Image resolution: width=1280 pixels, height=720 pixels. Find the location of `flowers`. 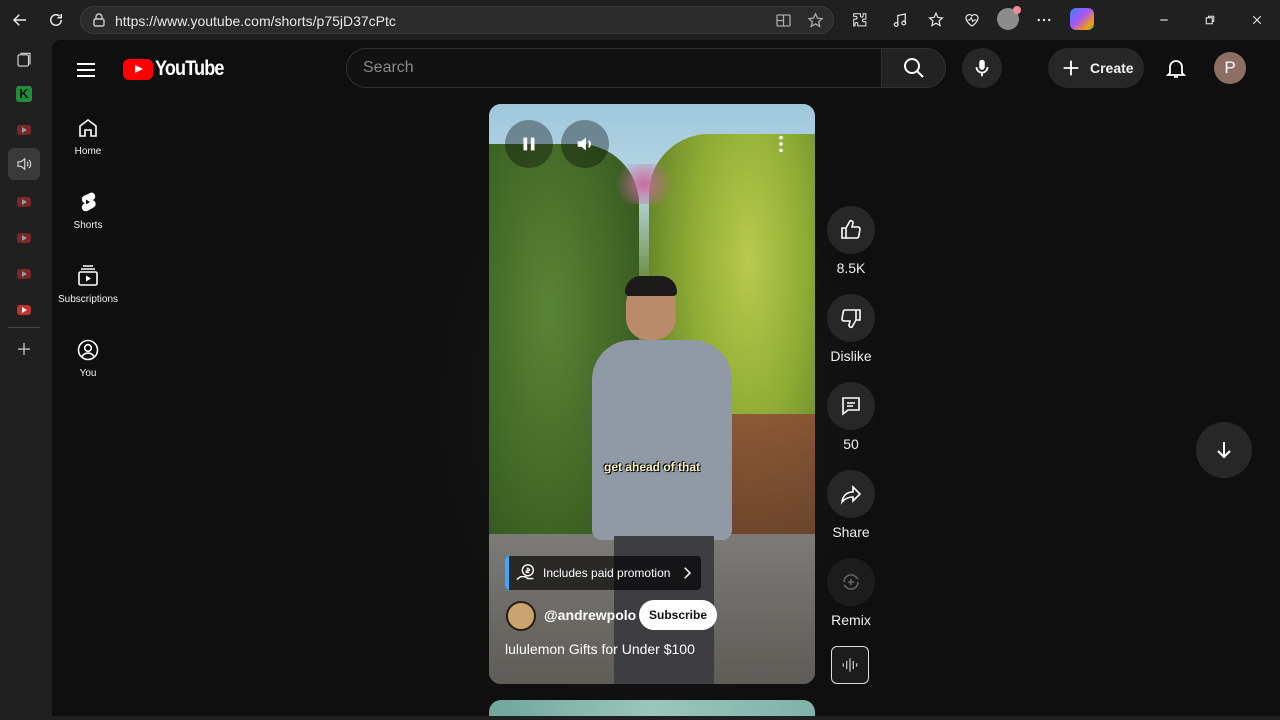

flowers is located at coordinates (644, 184).